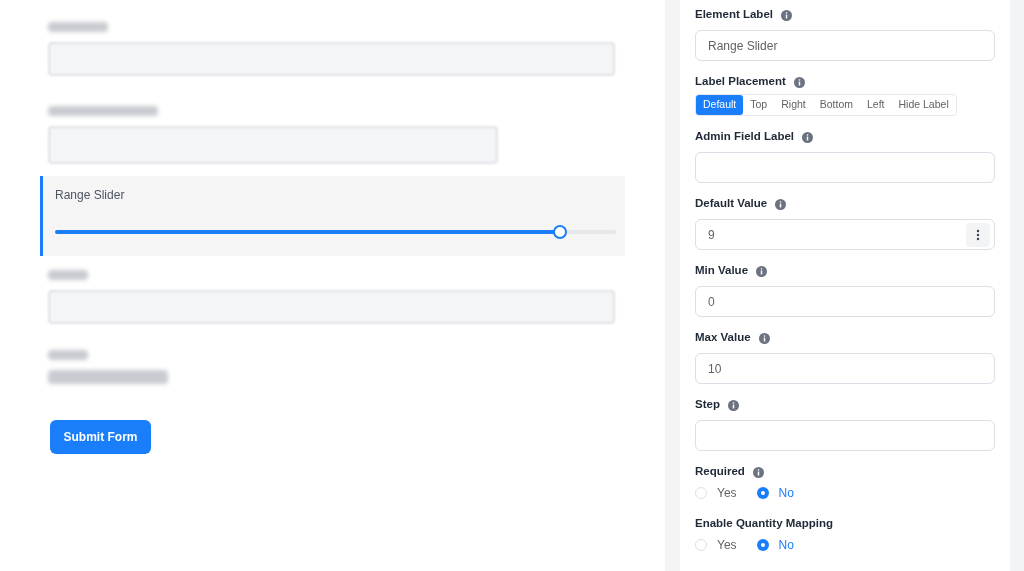  What do you see at coordinates (836, 105) in the screenshot?
I see `placement-tab: Bottom` at bounding box center [836, 105].